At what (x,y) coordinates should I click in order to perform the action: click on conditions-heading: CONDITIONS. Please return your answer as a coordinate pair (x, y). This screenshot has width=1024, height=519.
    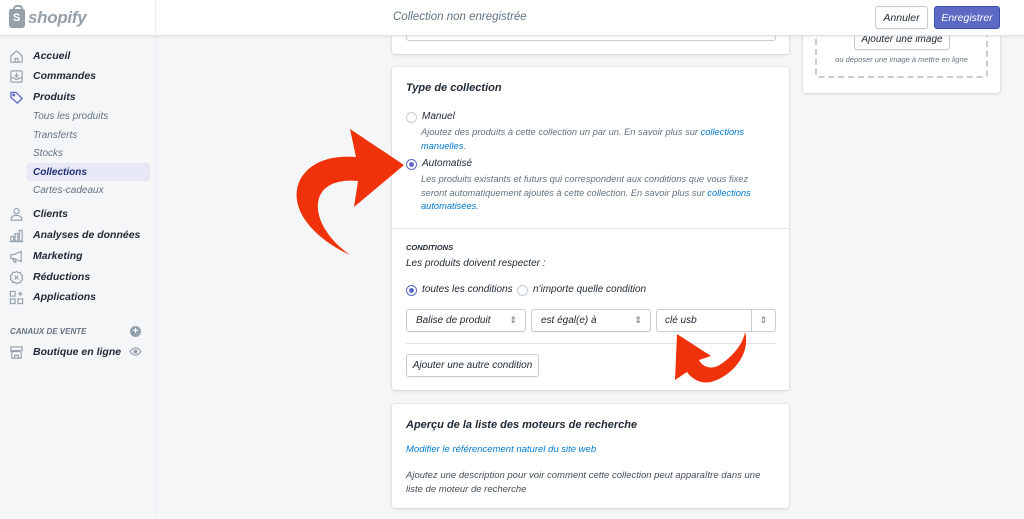
    Looking at the image, I should click on (430, 247).